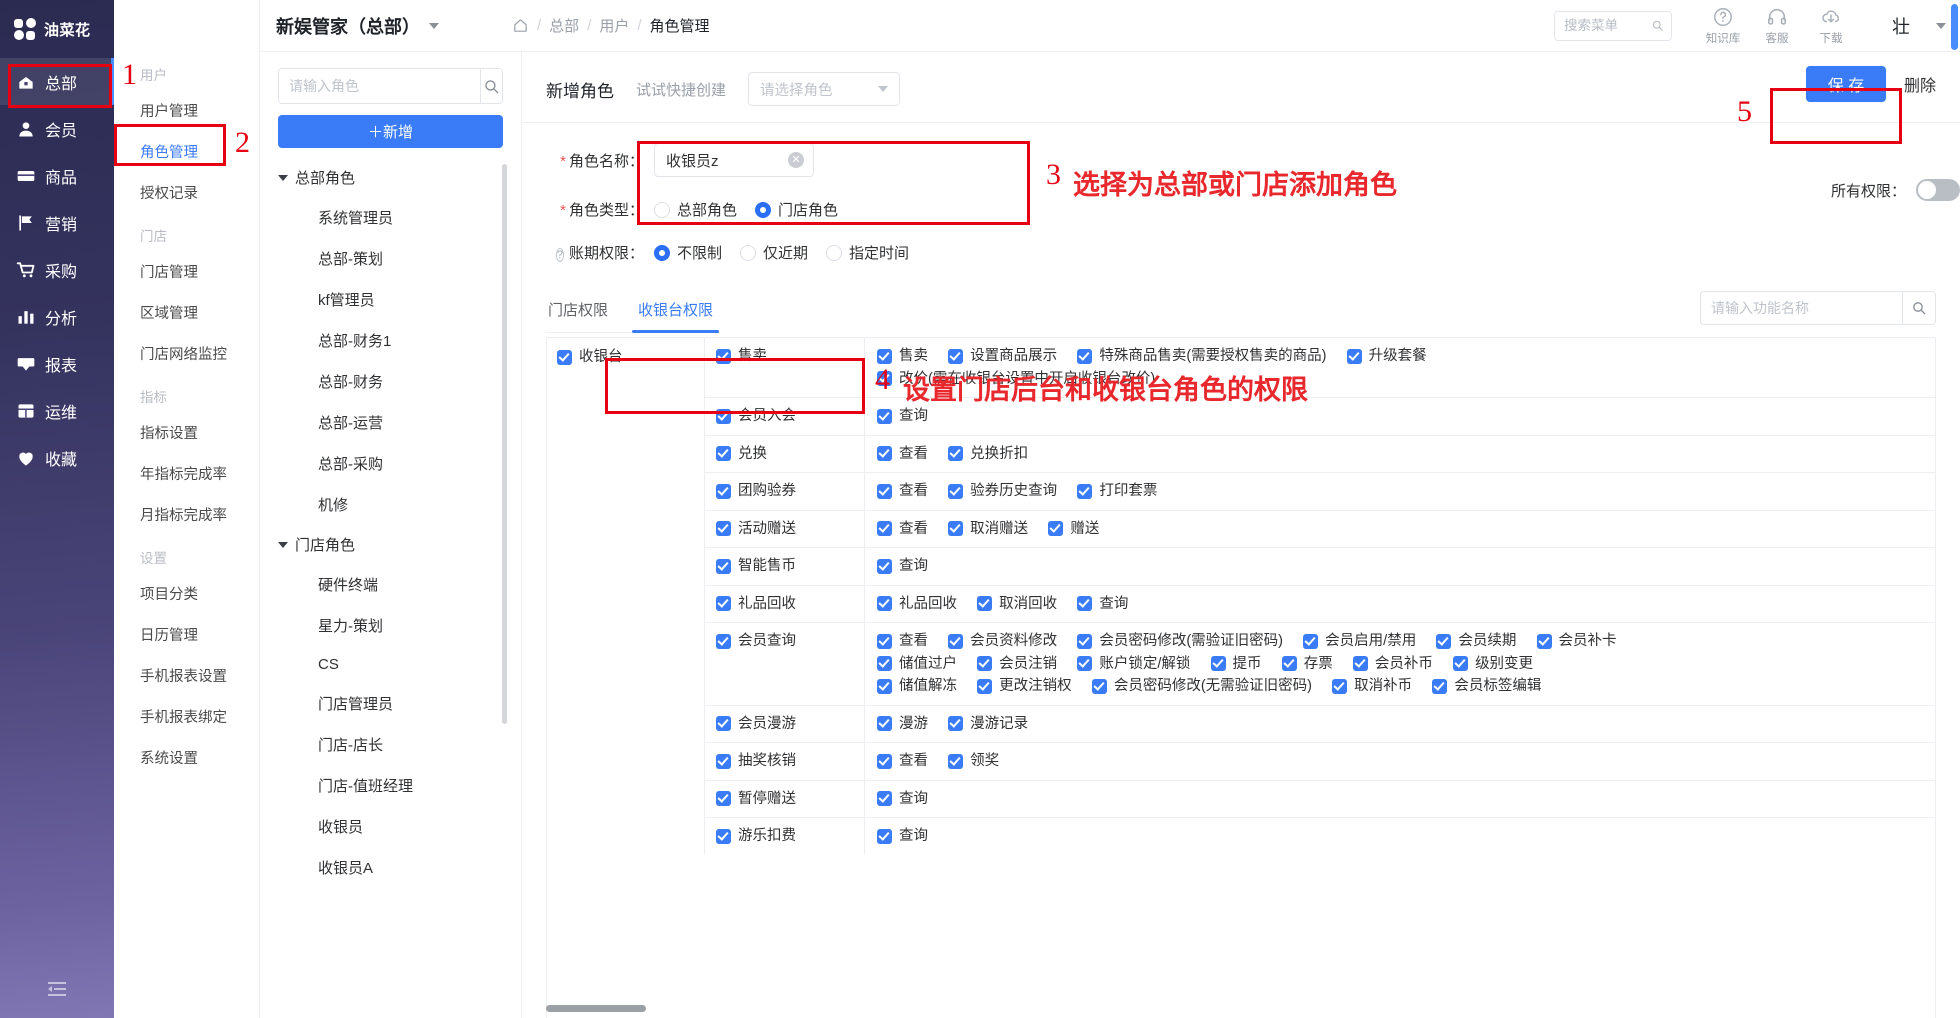 The width and height of the screenshot is (1960, 1018). I want to click on role-group-store: 门店角色, so click(390, 544).